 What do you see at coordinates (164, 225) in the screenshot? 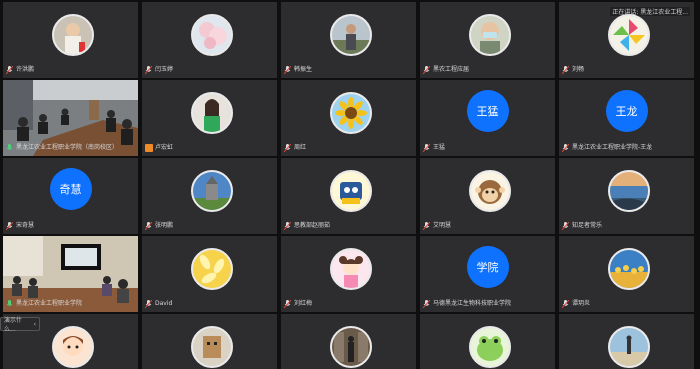
I see `participant-name: 张明鹏` at bounding box center [164, 225].